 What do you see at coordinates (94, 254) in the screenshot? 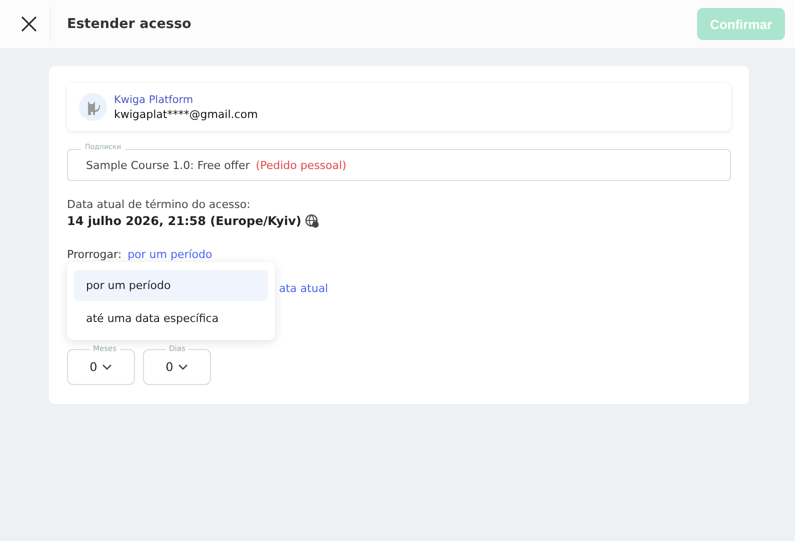
I see `extend-label: Prorrogar:` at bounding box center [94, 254].